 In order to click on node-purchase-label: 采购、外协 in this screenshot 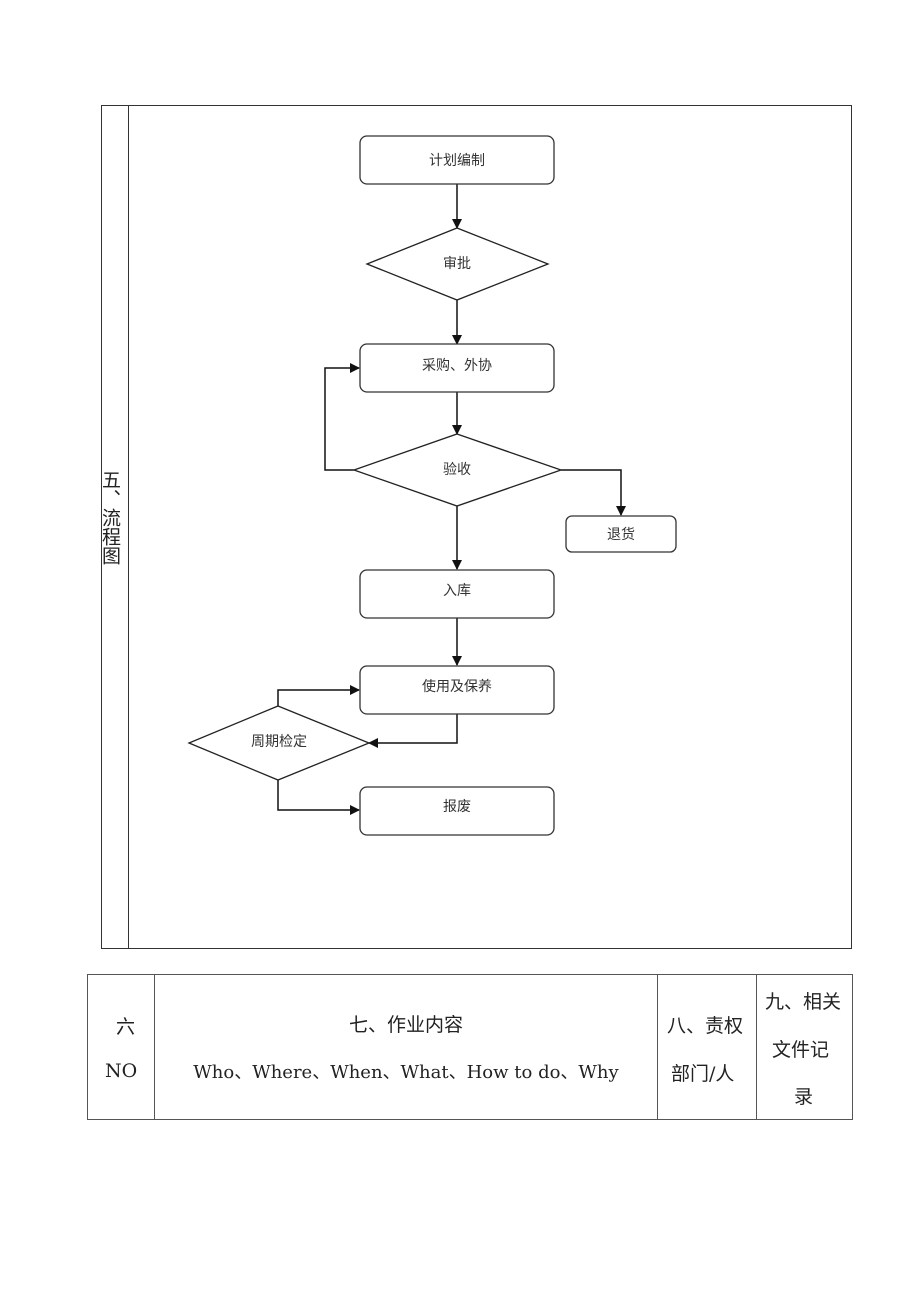, I will do `click(457, 366)`.